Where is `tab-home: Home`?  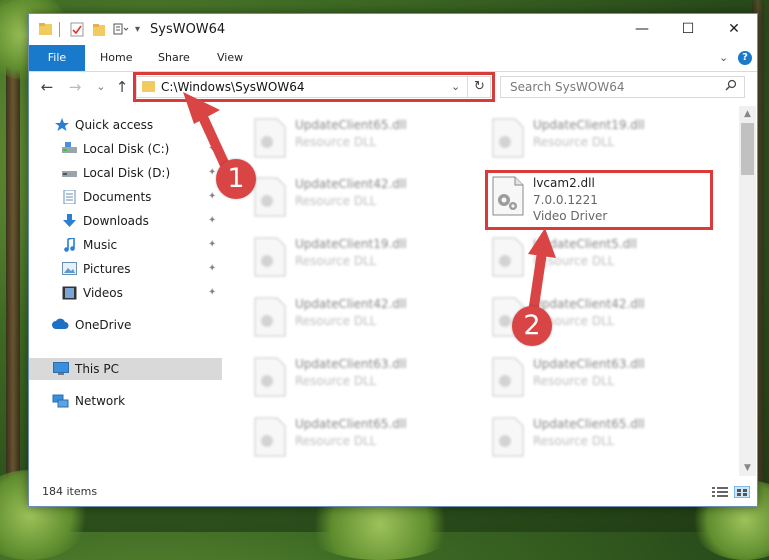
tab-home: Home is located at coordinates (116, 58).